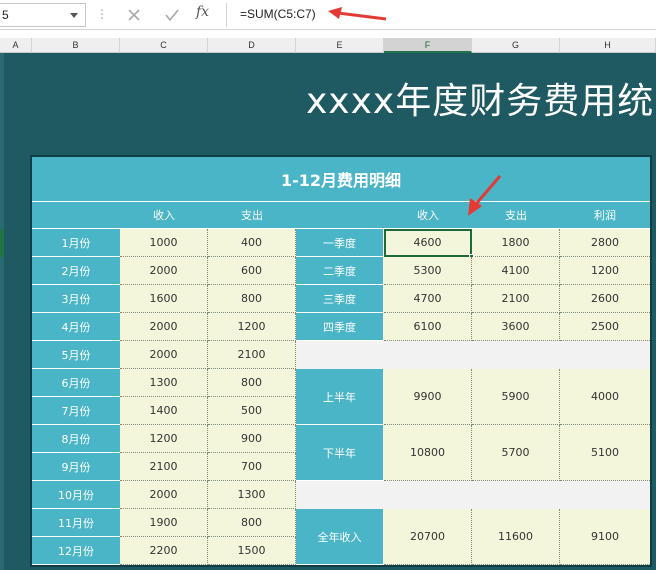 The width and height of the screenshot is (656, 570). What do you see at coordinates (340, 45) in the screenshot?
I see `column-header-e: E` at bounding box center [340, 45].